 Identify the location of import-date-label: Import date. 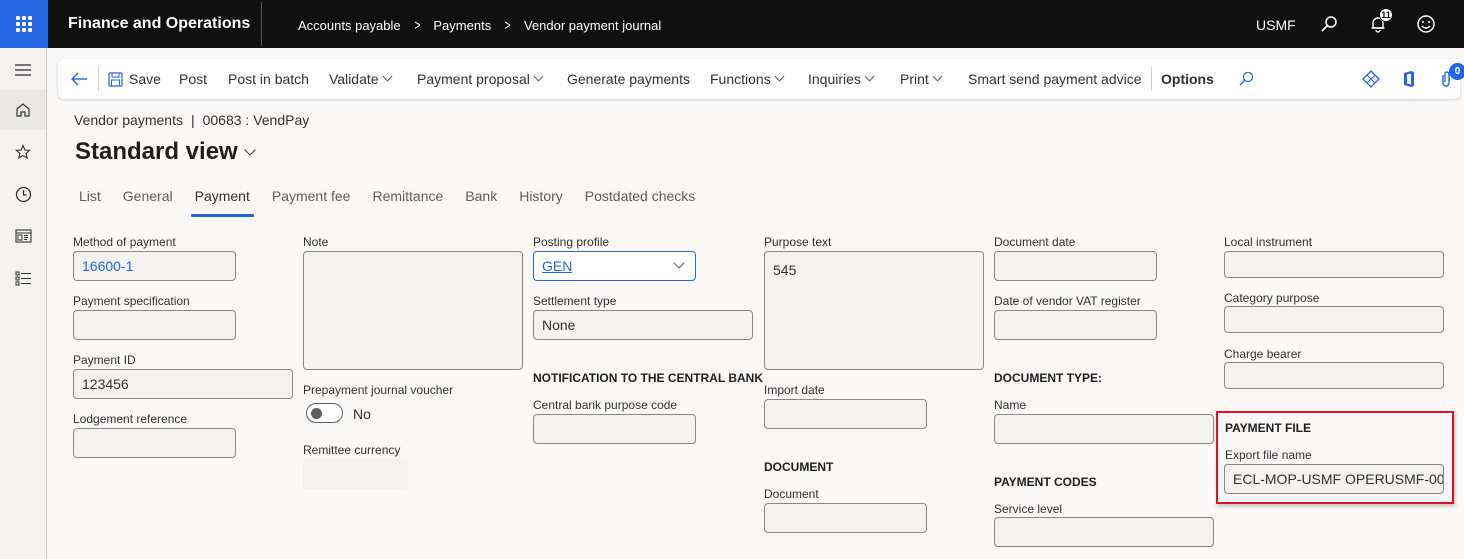
(794, 390).